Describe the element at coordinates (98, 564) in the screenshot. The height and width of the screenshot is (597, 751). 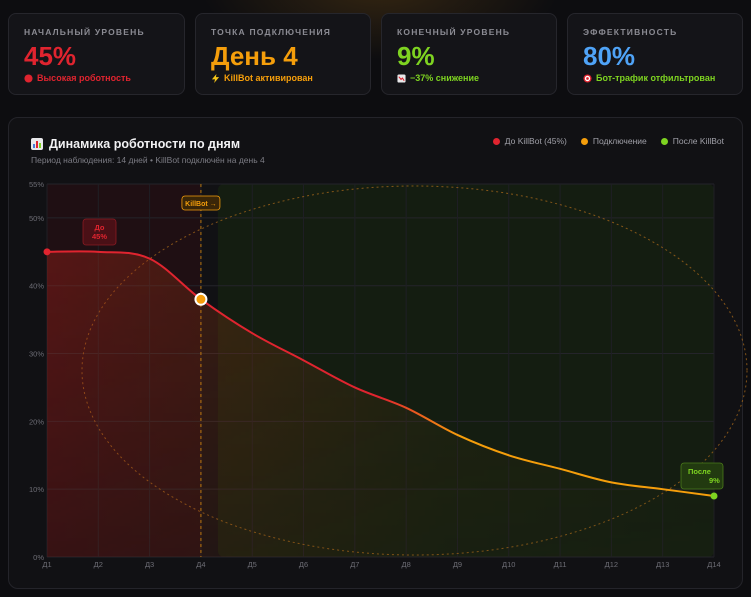
I see `x-tick-label: Д2` at that location.